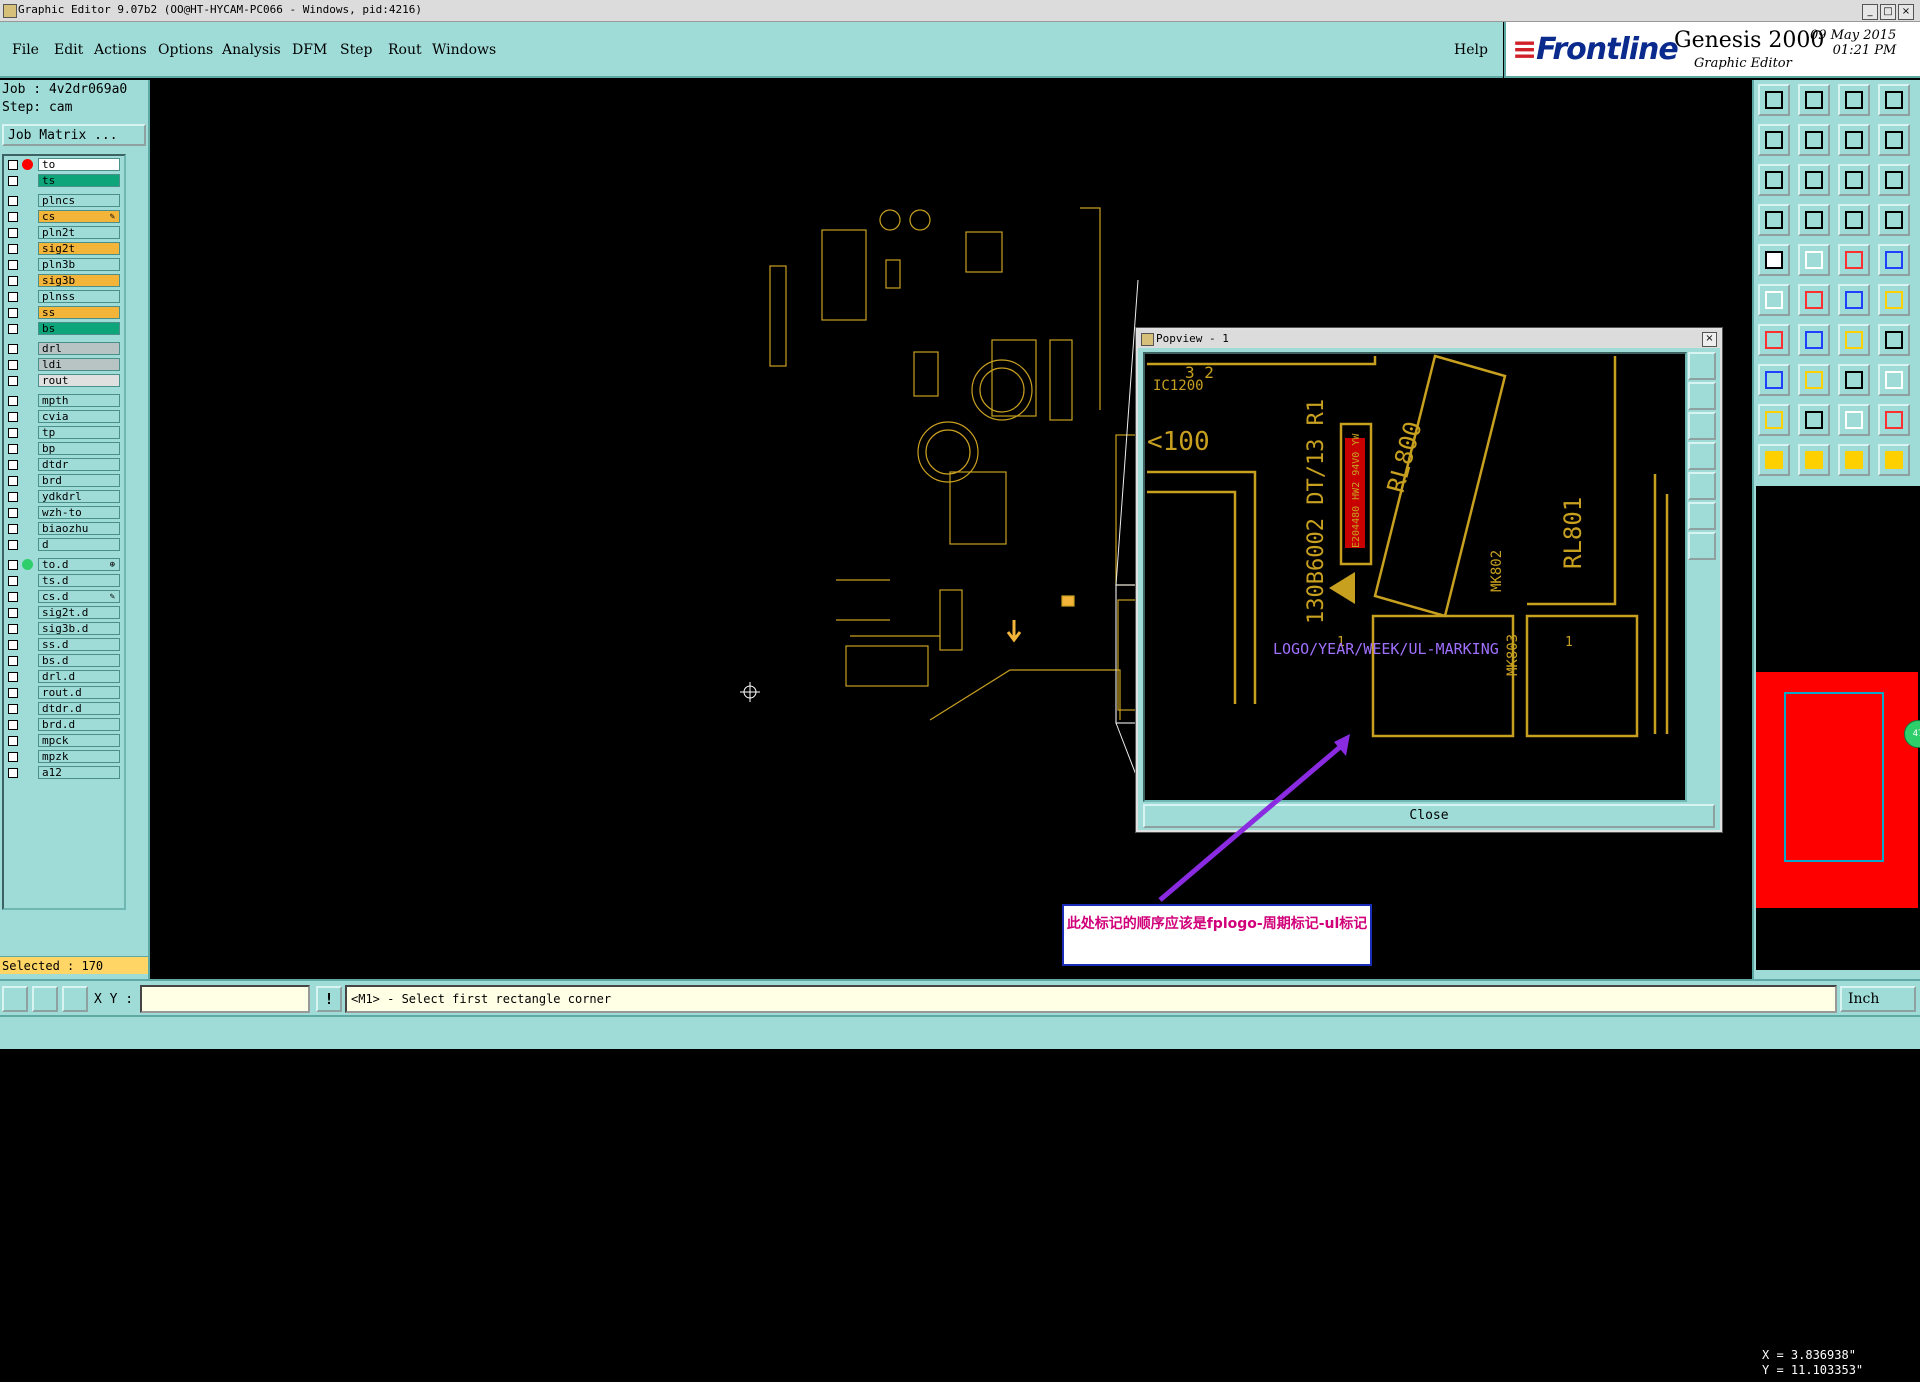 Image resolution: width=1920 pixels, height=1382 pixels. I want to click on layer-name: to, so click(79, 164).